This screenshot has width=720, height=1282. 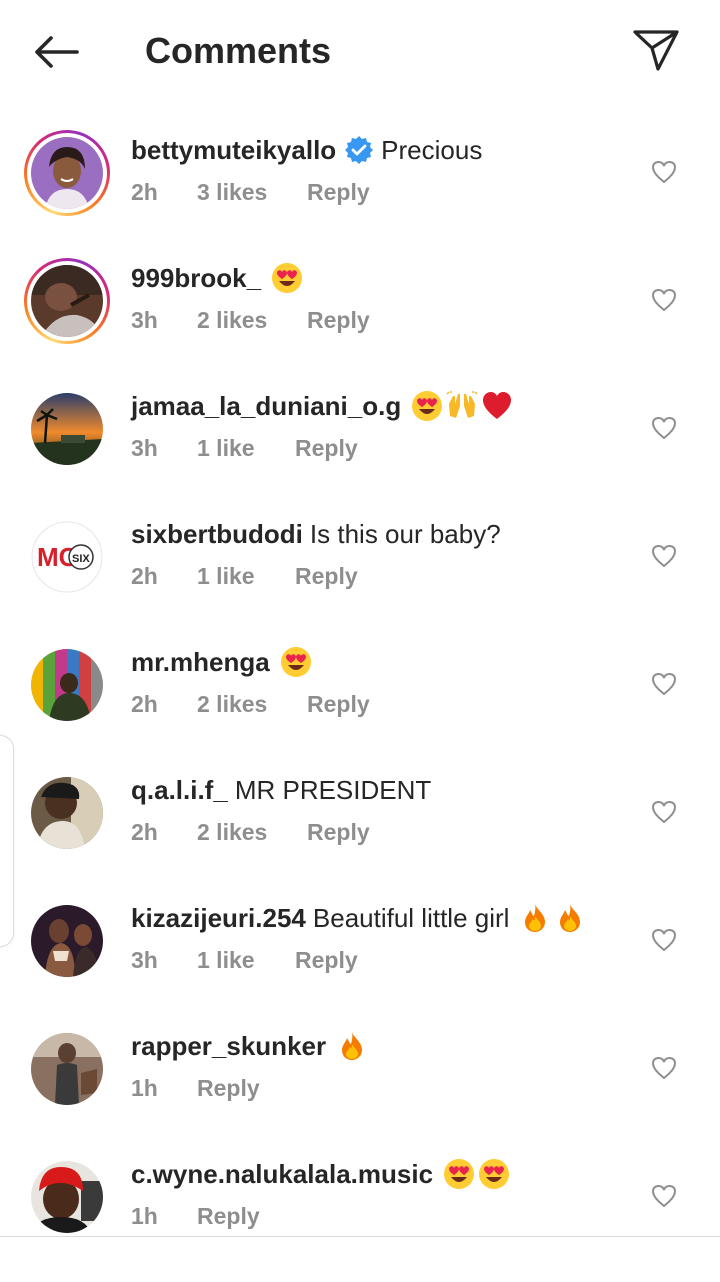 I want to click on comment-username: 999brook_, so click(x=196, y=278).